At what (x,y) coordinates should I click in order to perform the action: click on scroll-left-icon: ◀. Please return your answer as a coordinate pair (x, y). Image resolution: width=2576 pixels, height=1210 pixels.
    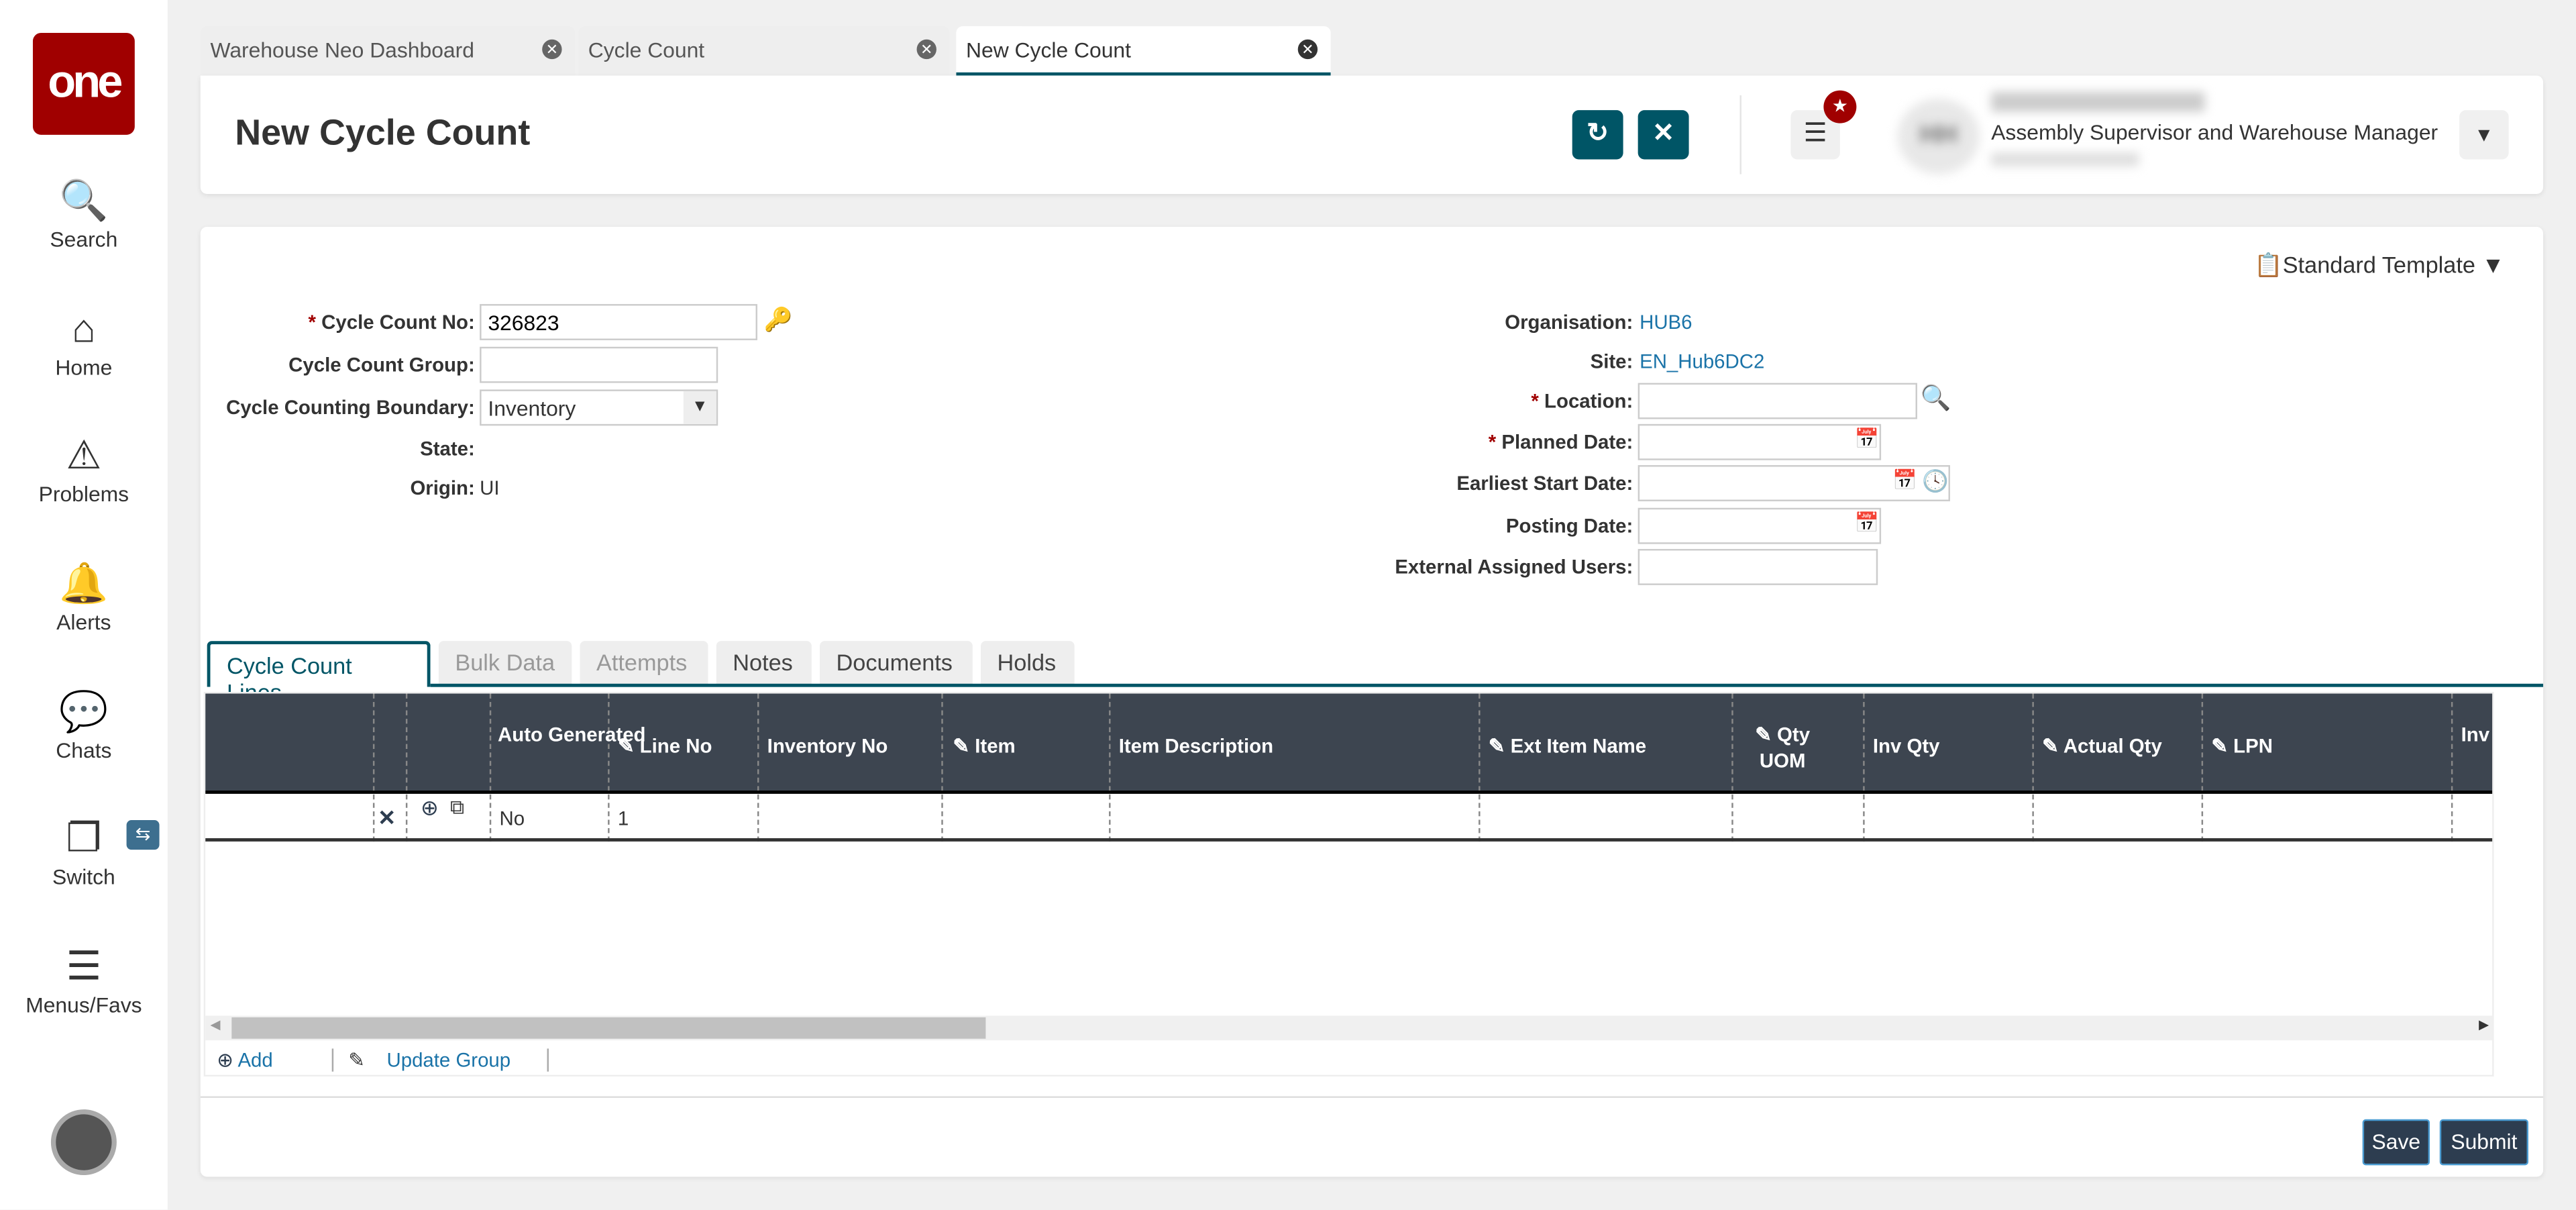
    Looking at the image, I should click on (215, 1024).